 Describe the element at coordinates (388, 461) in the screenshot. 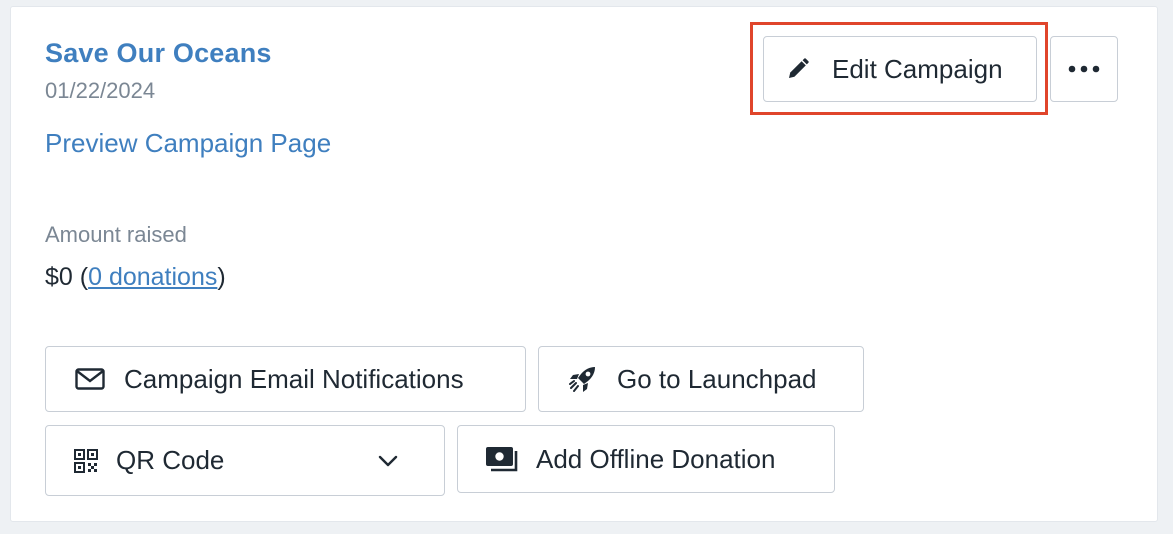

I see `chevron-down-icon` at that location.